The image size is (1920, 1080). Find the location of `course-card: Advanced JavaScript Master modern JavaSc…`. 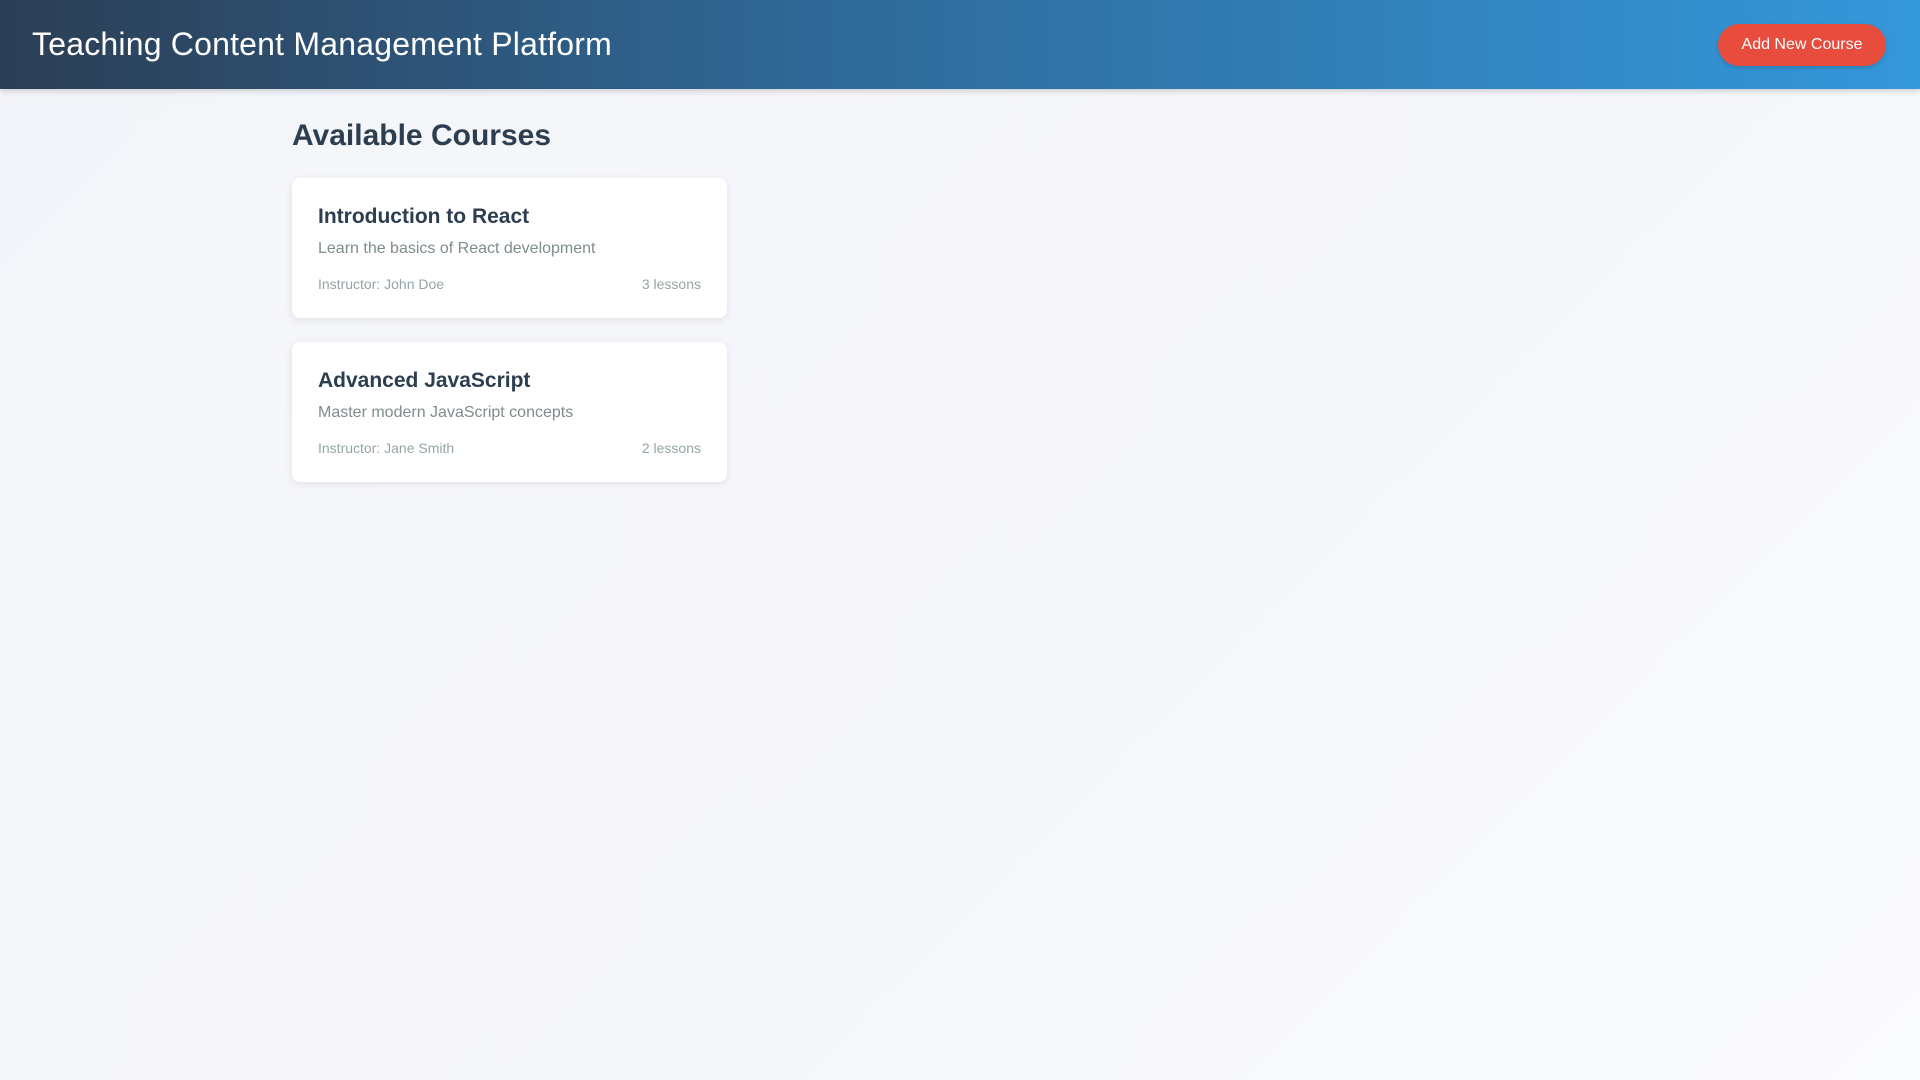

course-card: Advanced JavaScript Master modern JavaSc… is located at coordinates (509, 412).